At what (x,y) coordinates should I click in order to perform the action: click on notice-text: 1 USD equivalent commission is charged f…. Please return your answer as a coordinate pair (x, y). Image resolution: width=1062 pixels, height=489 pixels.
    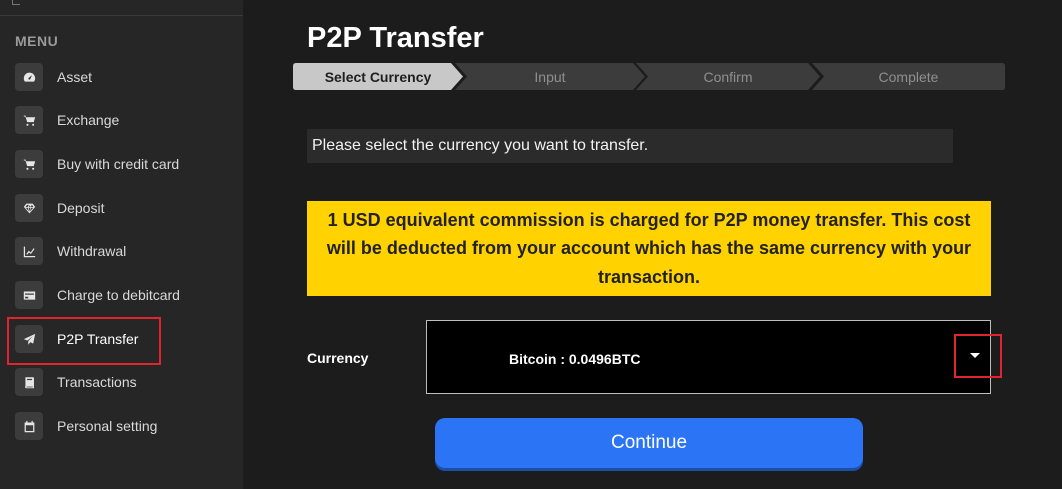
    Looking at the image, I should click on (649, 248).